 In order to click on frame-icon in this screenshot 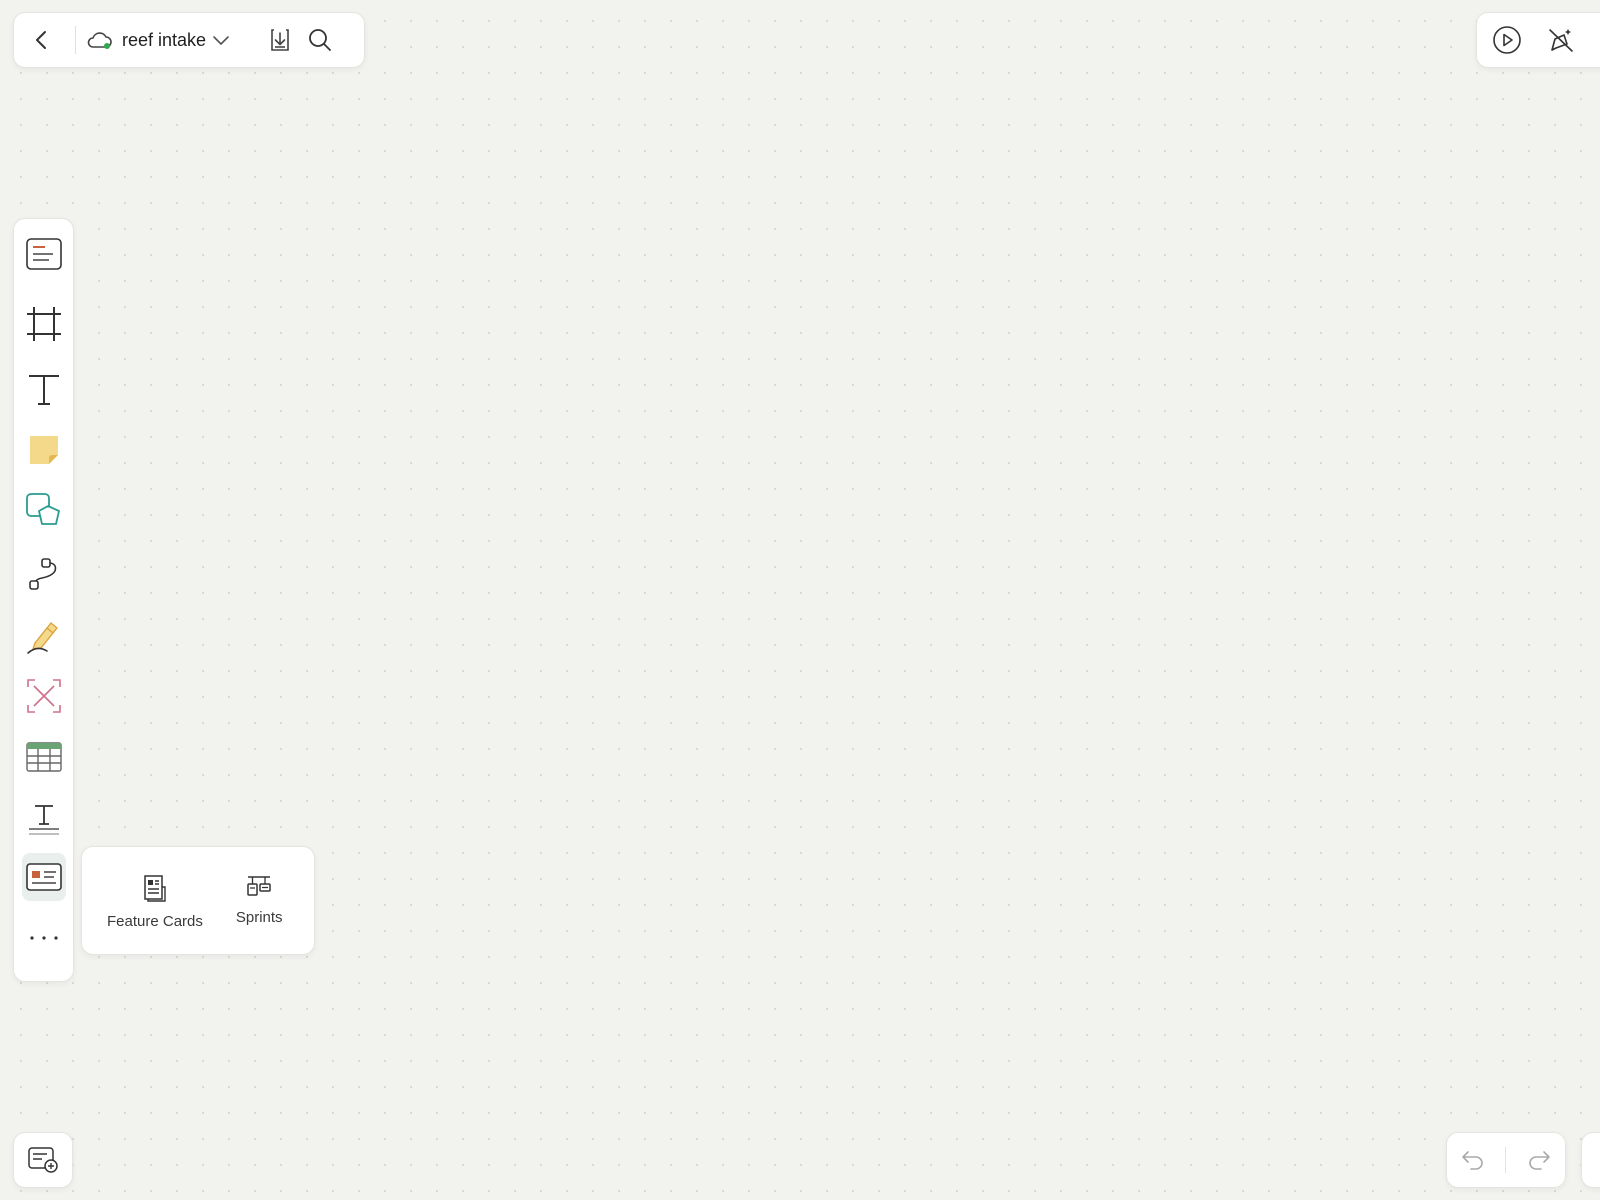, I will do `click(44, 324)`.